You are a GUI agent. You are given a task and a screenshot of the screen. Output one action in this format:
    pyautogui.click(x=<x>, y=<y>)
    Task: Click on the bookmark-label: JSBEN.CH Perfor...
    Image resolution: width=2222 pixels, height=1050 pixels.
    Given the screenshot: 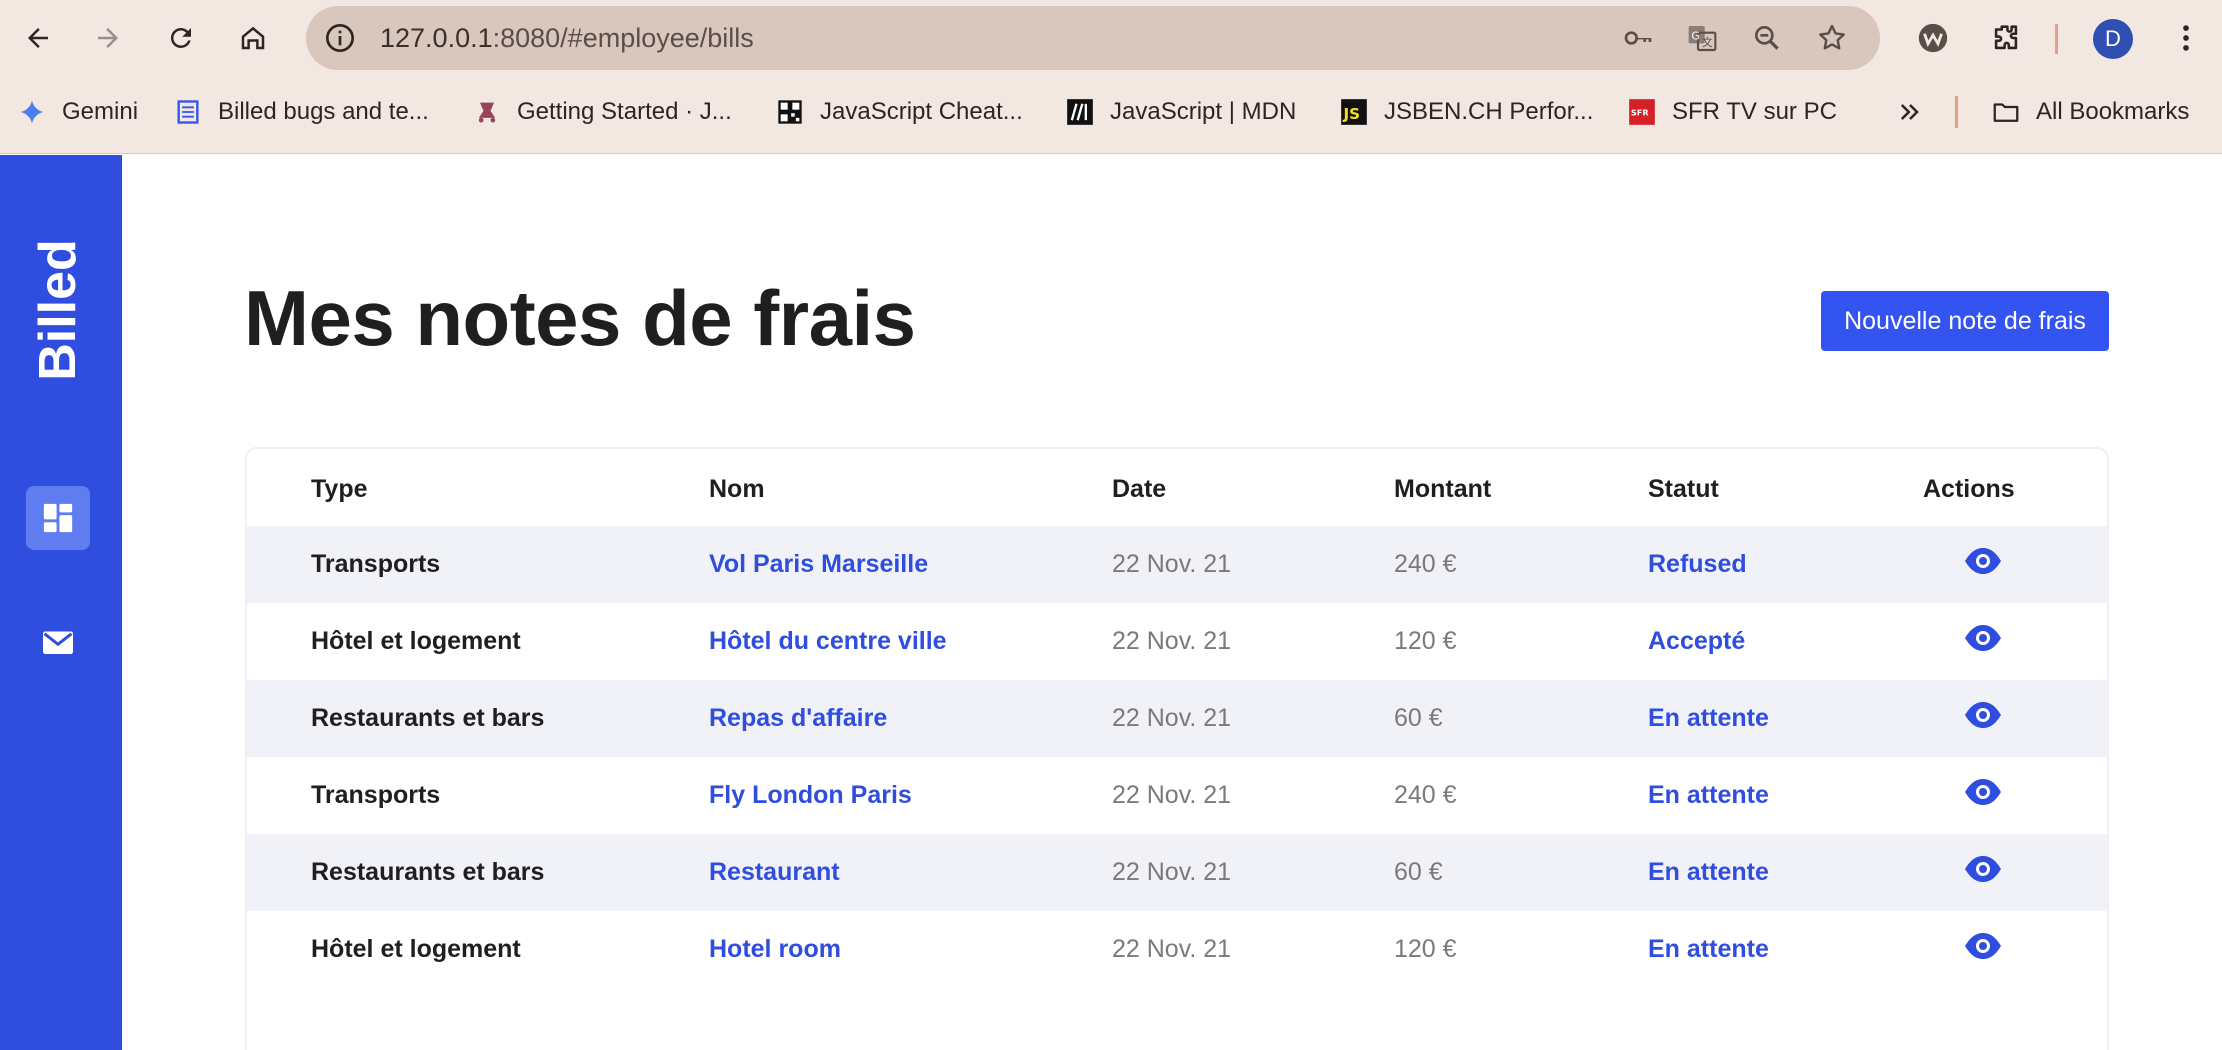 What is the action you would take?
    pyautogui.click(x=1489, y=111)
    